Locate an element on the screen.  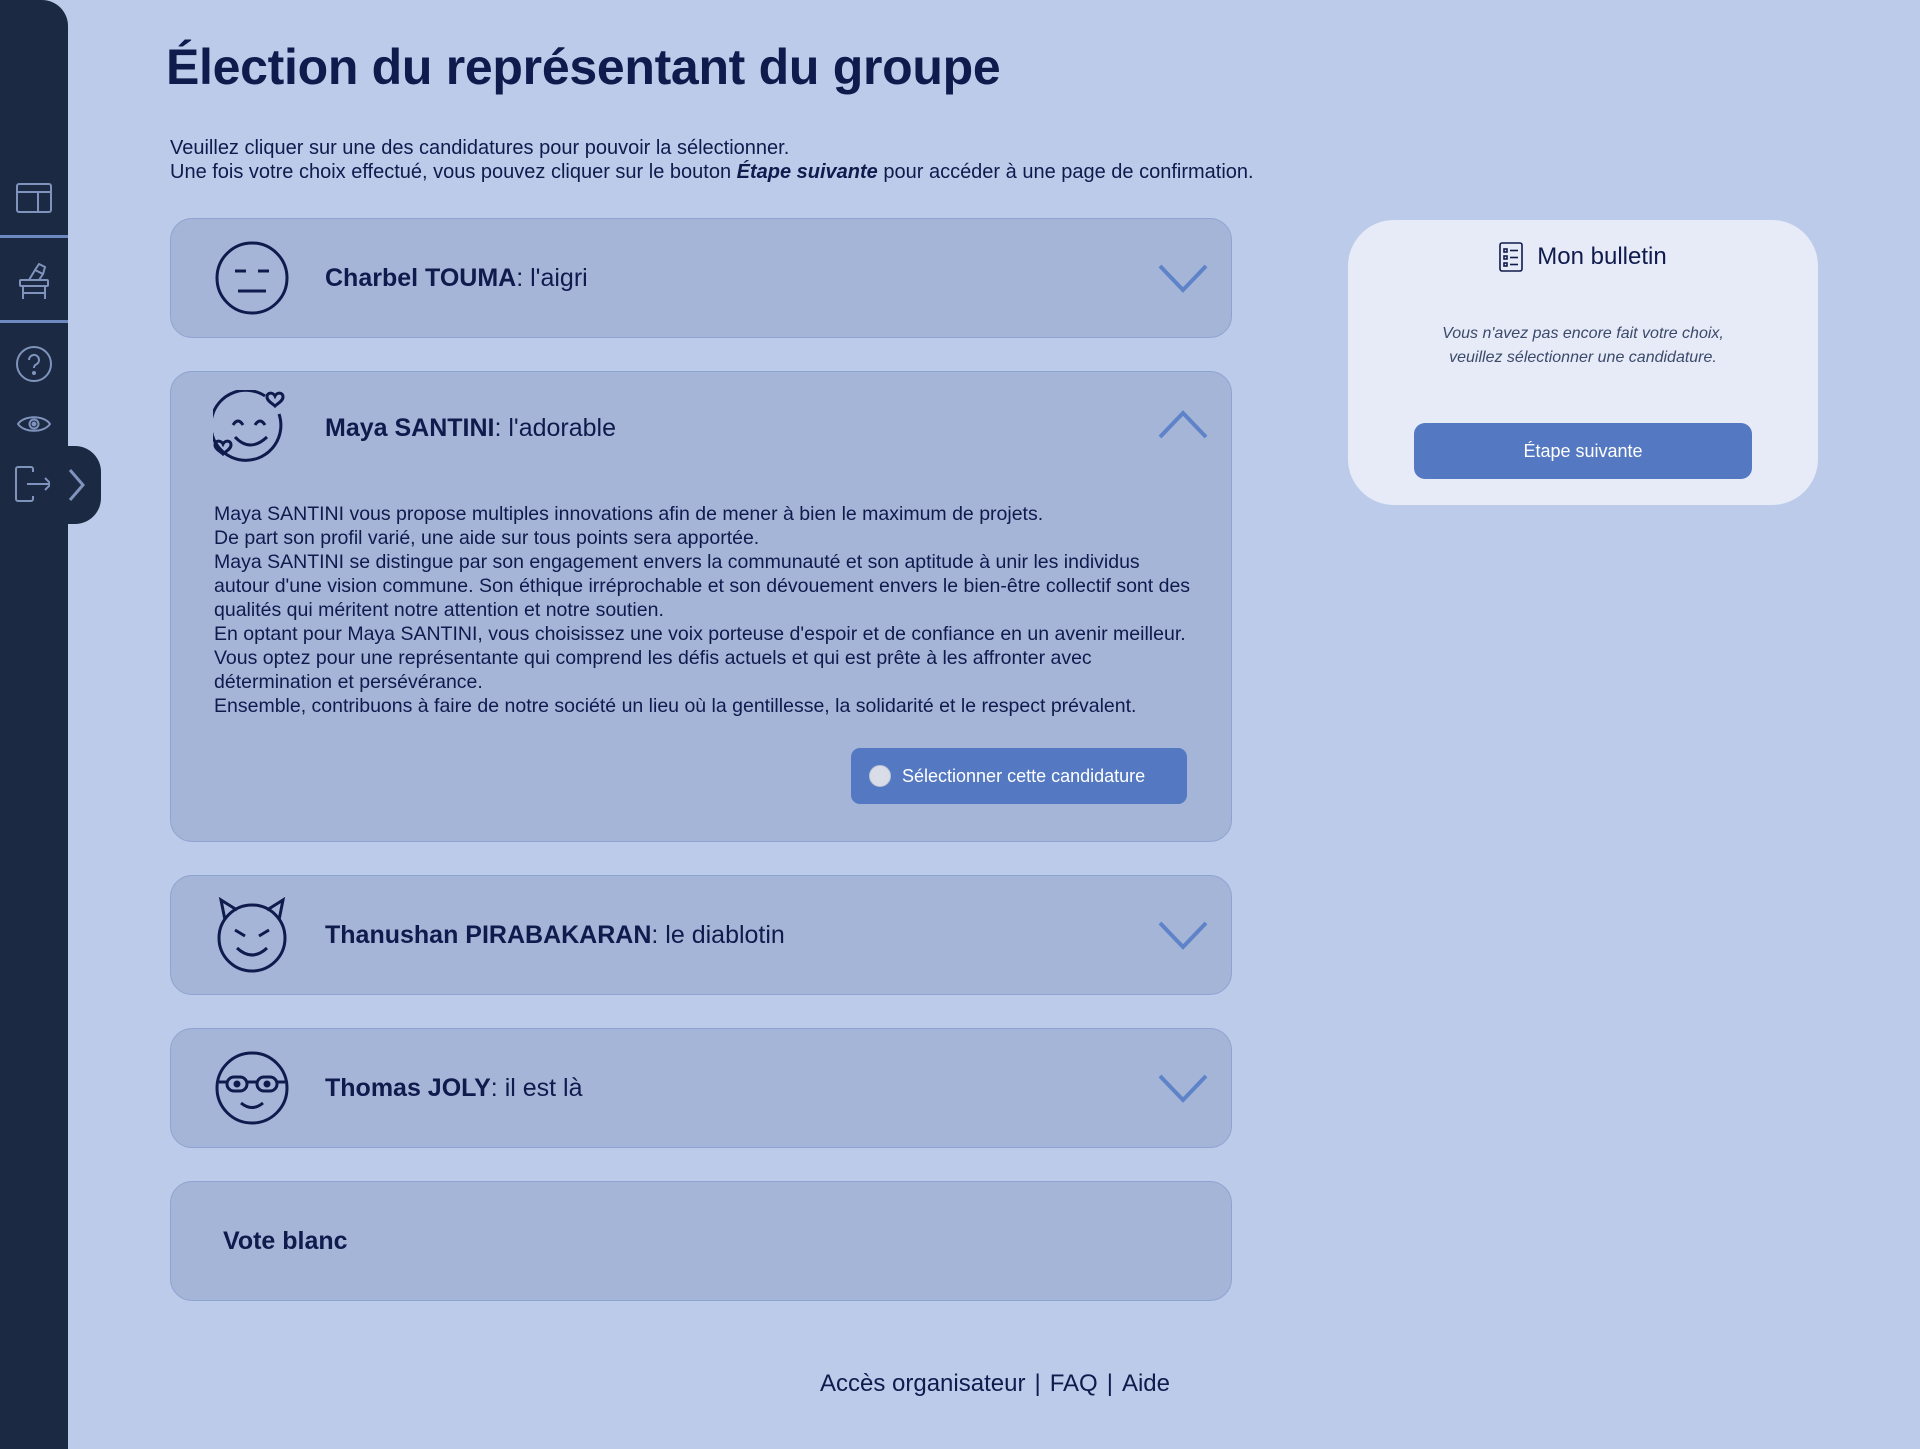
next-step-reference: Étape suivante is located at coordinates (807, 172).